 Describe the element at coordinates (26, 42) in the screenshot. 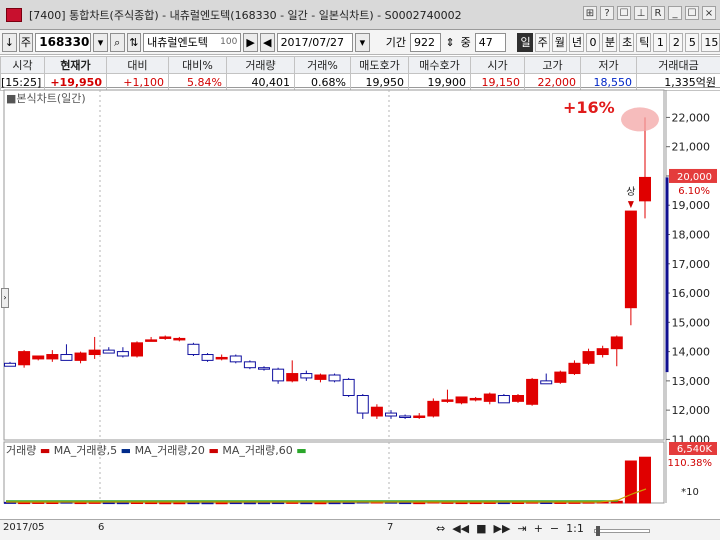

I see `stock-type-button: 주` at that location.